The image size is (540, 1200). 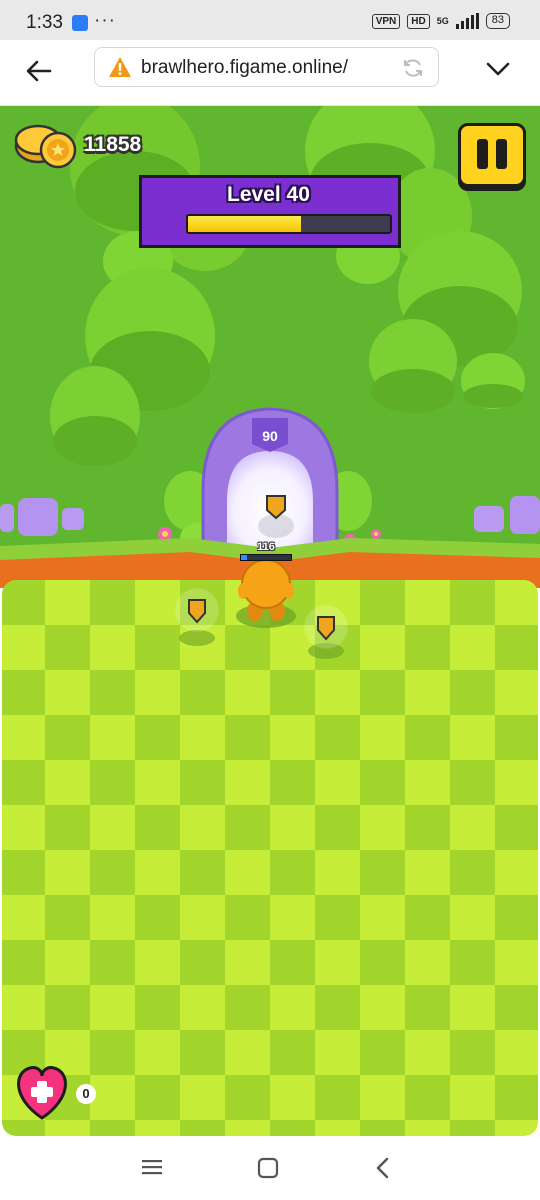 What do you see at coordinates (270, 20) in the screenshot?
I see `status-bar: 1:33 ··· VPN HD 5G 83` at bounding box center [270, 20].